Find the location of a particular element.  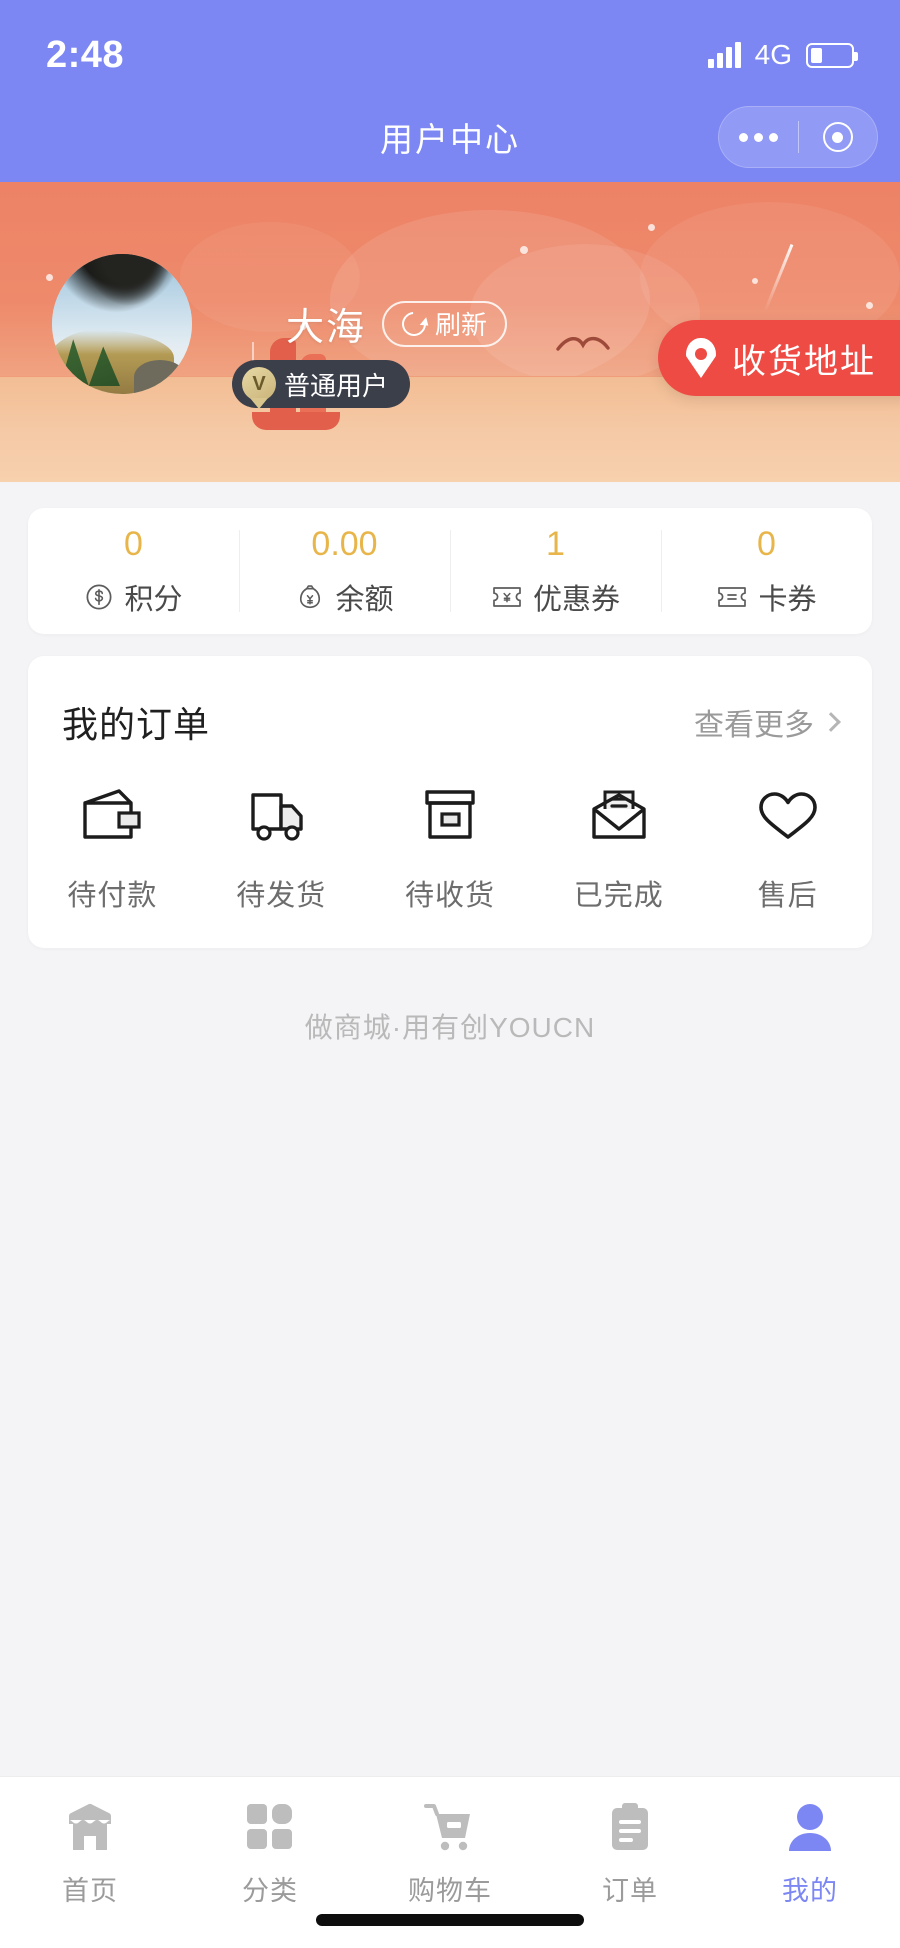

open-envelope-icon is located at coordinates (619, 816).